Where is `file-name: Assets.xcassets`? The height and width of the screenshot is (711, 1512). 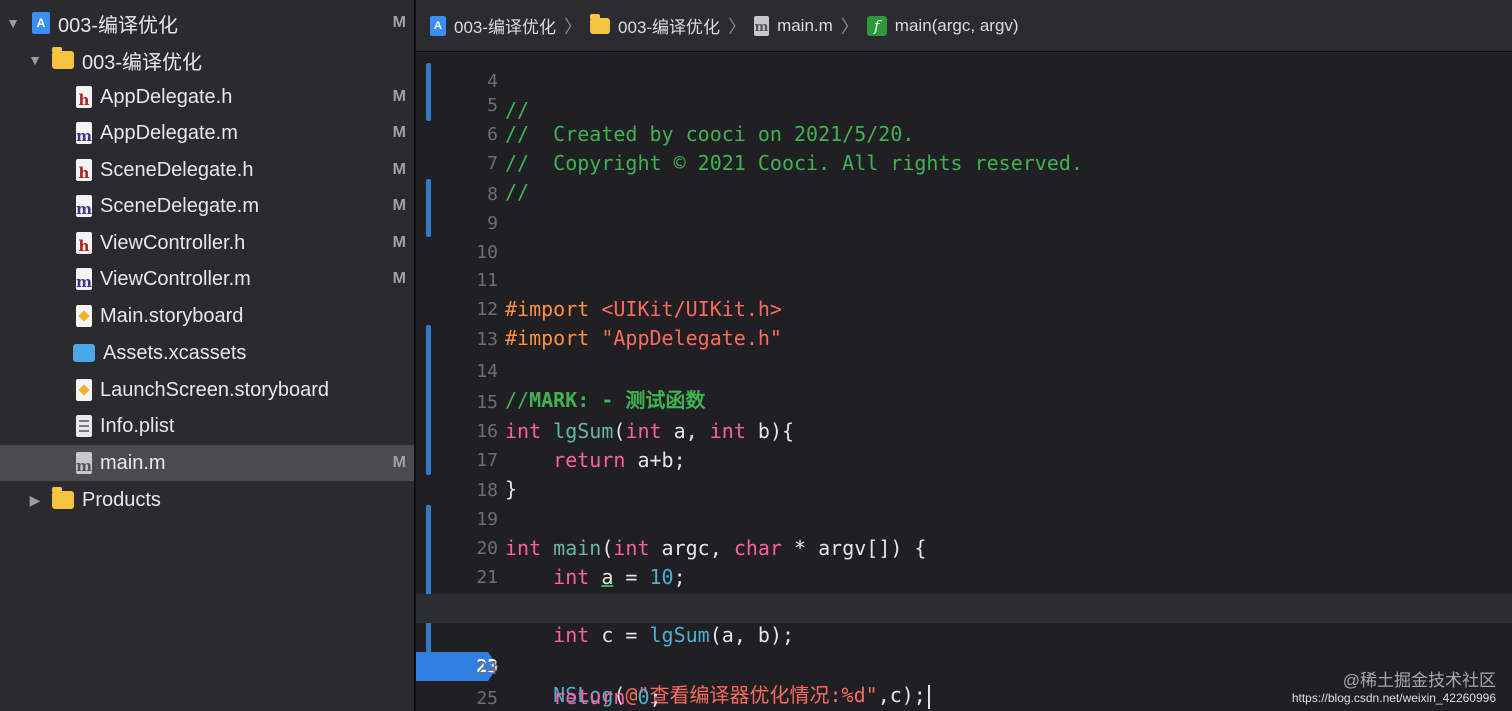 file-name: Assets.xcassets is located at coordinates (175, 352).